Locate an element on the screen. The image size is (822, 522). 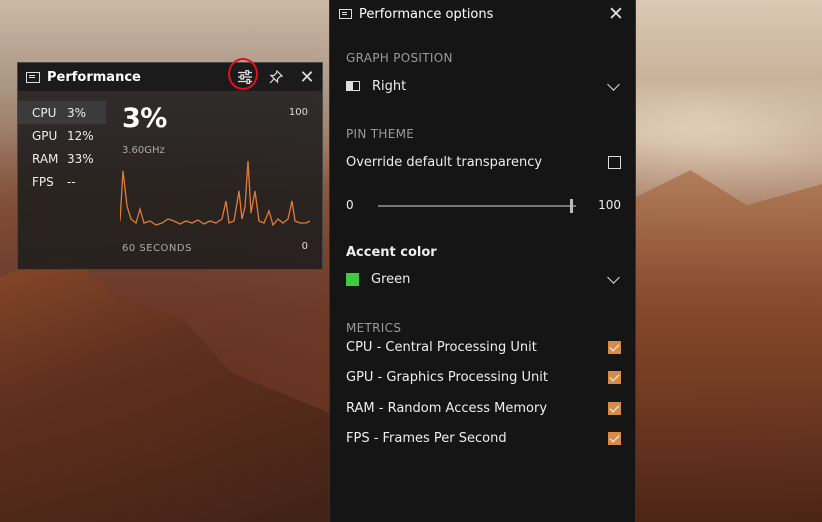
performance-widget-header: Performance ✕ is located at coordinates (170, 74).